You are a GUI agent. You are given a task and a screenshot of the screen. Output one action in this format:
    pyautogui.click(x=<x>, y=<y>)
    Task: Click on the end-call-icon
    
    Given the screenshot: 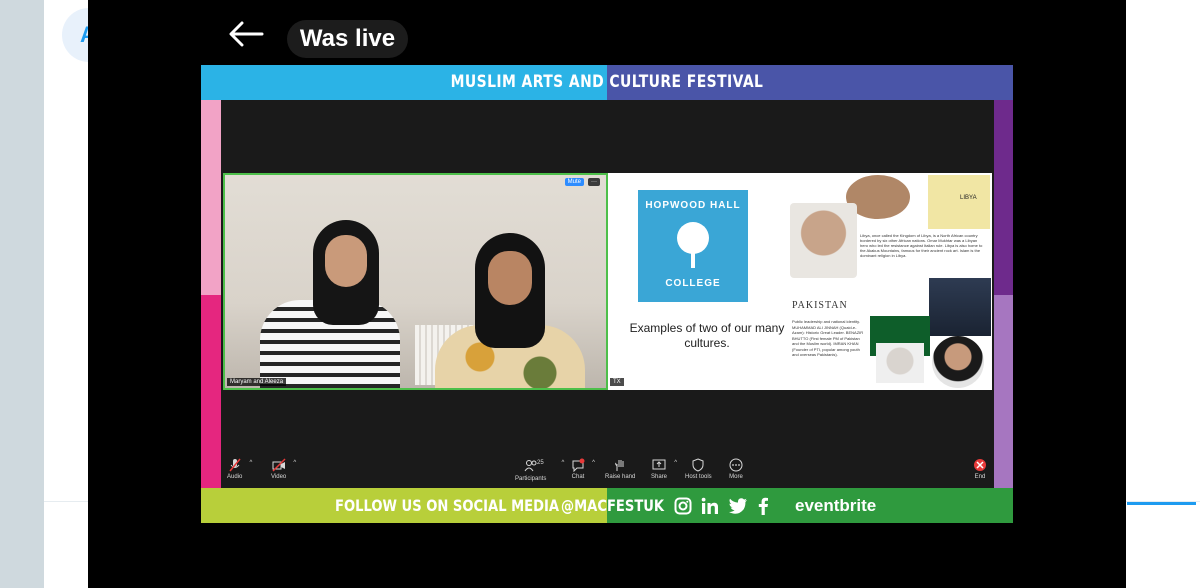 What is the action you would take?
    pyautogui.click(x=980, y=465)
    